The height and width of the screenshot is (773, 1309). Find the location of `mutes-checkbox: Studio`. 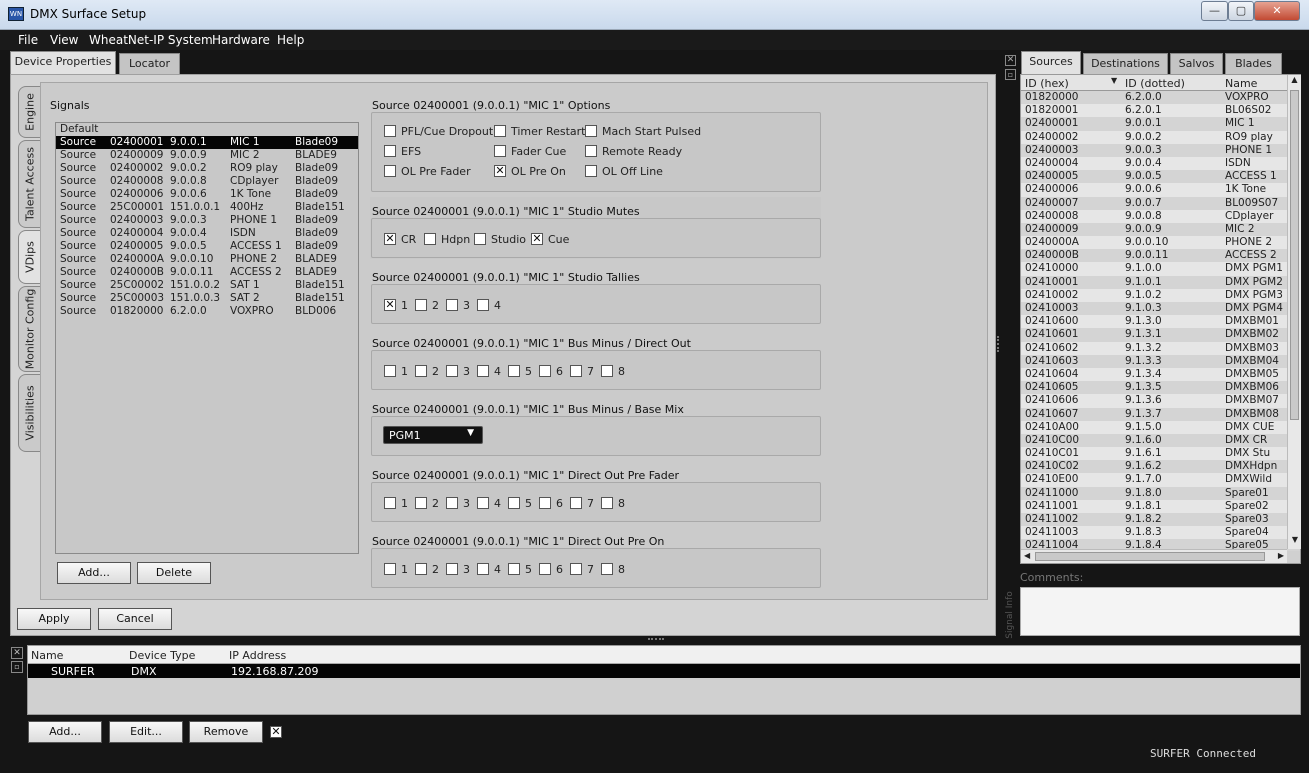

mutes-checkbox: Studio is located at coordinates (500, 239).